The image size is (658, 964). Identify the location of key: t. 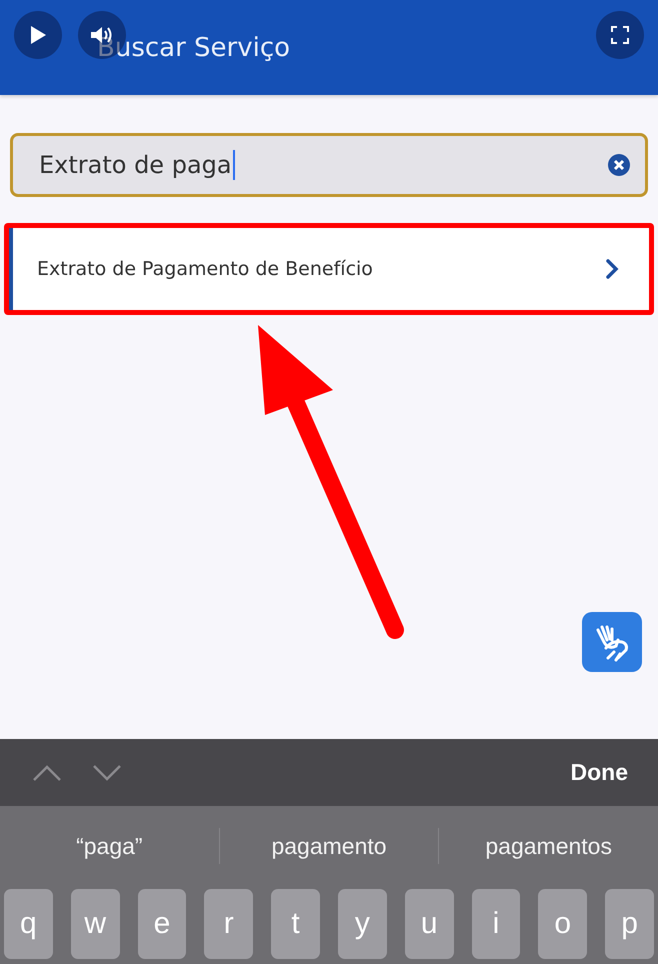
(295, 924).